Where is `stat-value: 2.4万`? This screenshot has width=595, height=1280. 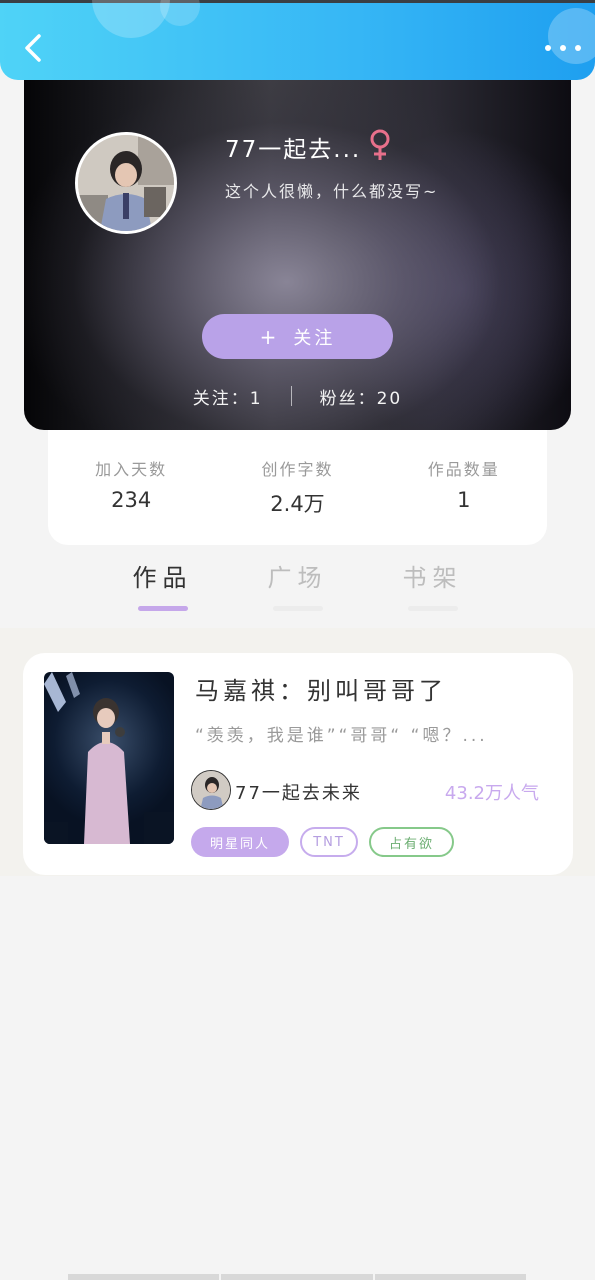
stat-value: 2.4万 is located at coordinates (297, 504).